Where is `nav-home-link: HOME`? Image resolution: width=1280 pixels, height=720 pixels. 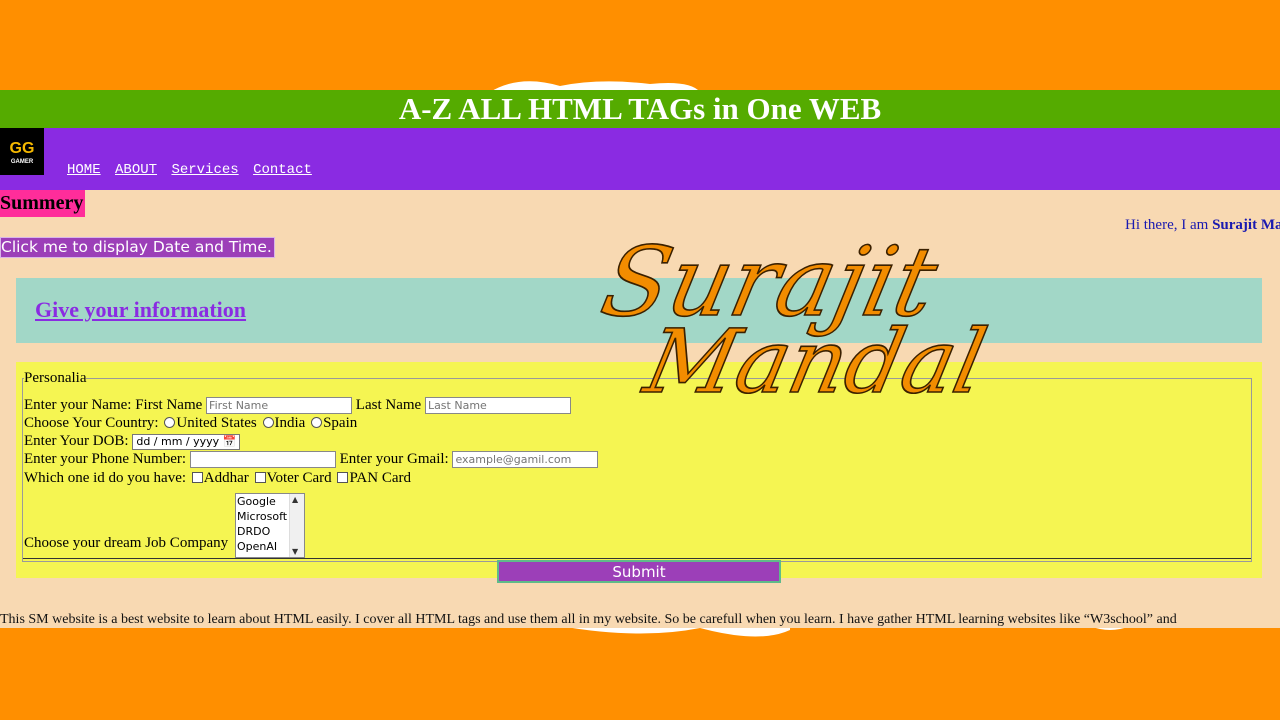 nav-home-link: HOME is located at coordinates (84, 170).